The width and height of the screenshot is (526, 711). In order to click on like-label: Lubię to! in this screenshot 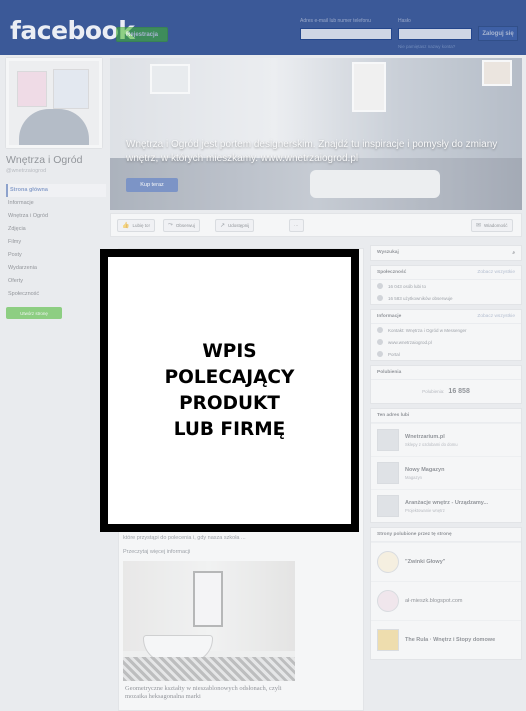, I will do `click(141, 225)`.